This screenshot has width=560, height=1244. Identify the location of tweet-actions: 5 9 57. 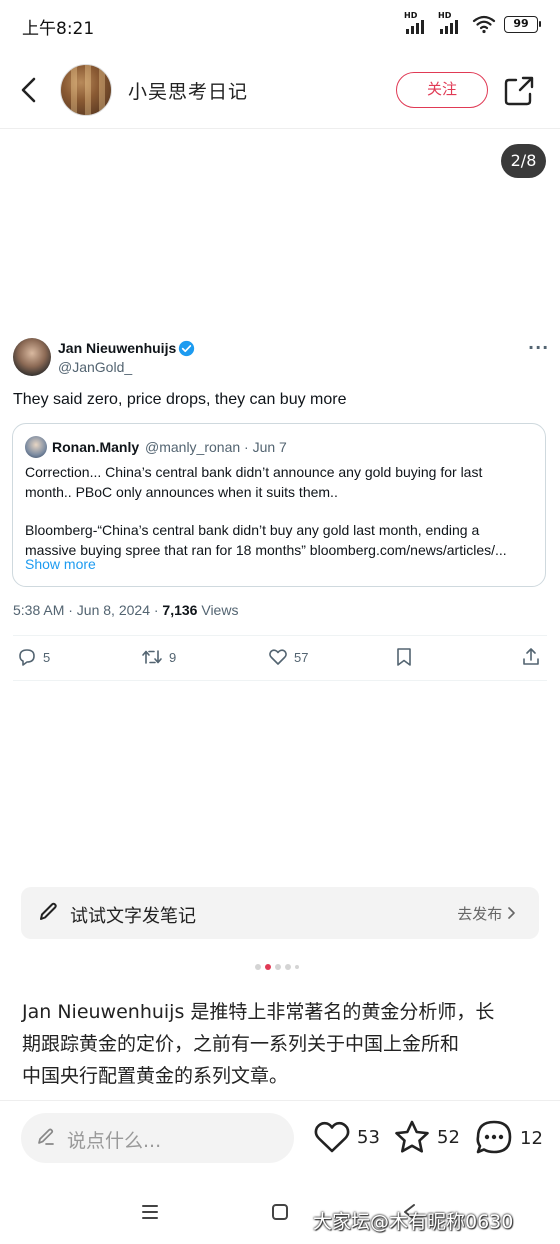
(280, 659).